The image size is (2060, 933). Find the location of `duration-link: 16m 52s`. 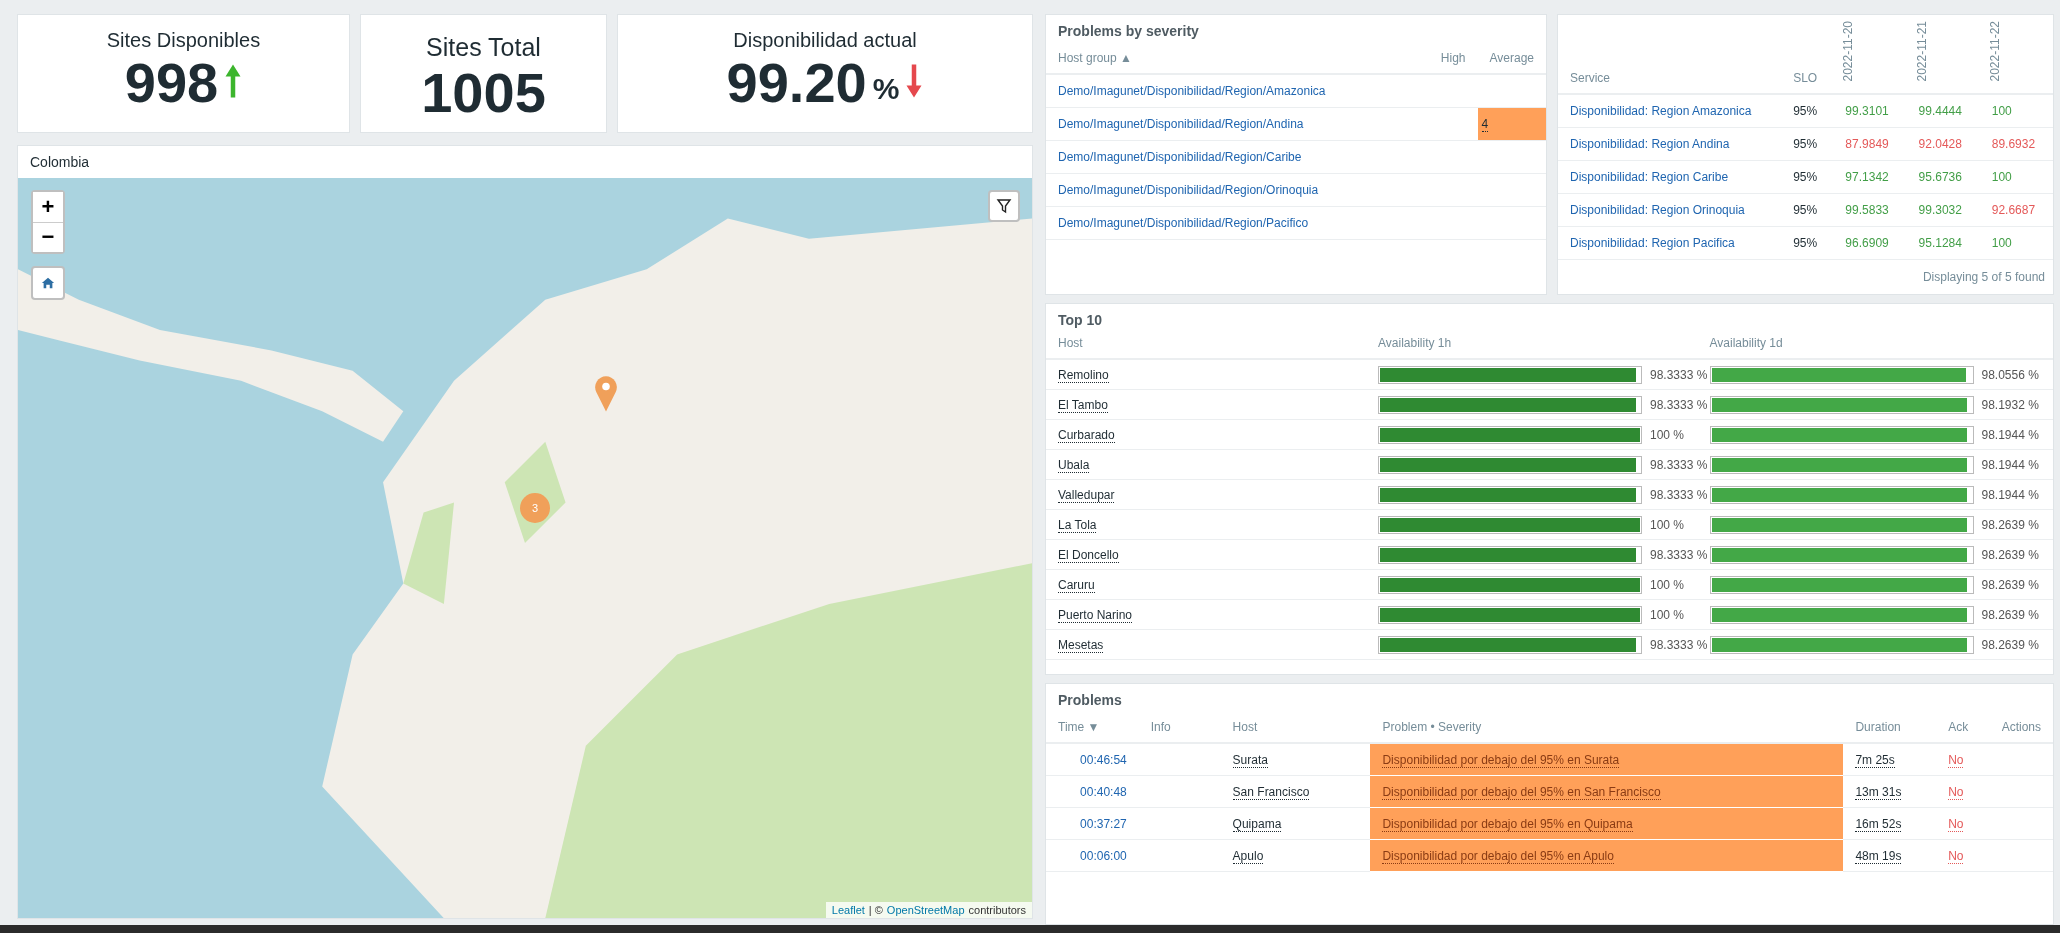

duration-link: 16m 52s is located at coordinates (1878, 824).